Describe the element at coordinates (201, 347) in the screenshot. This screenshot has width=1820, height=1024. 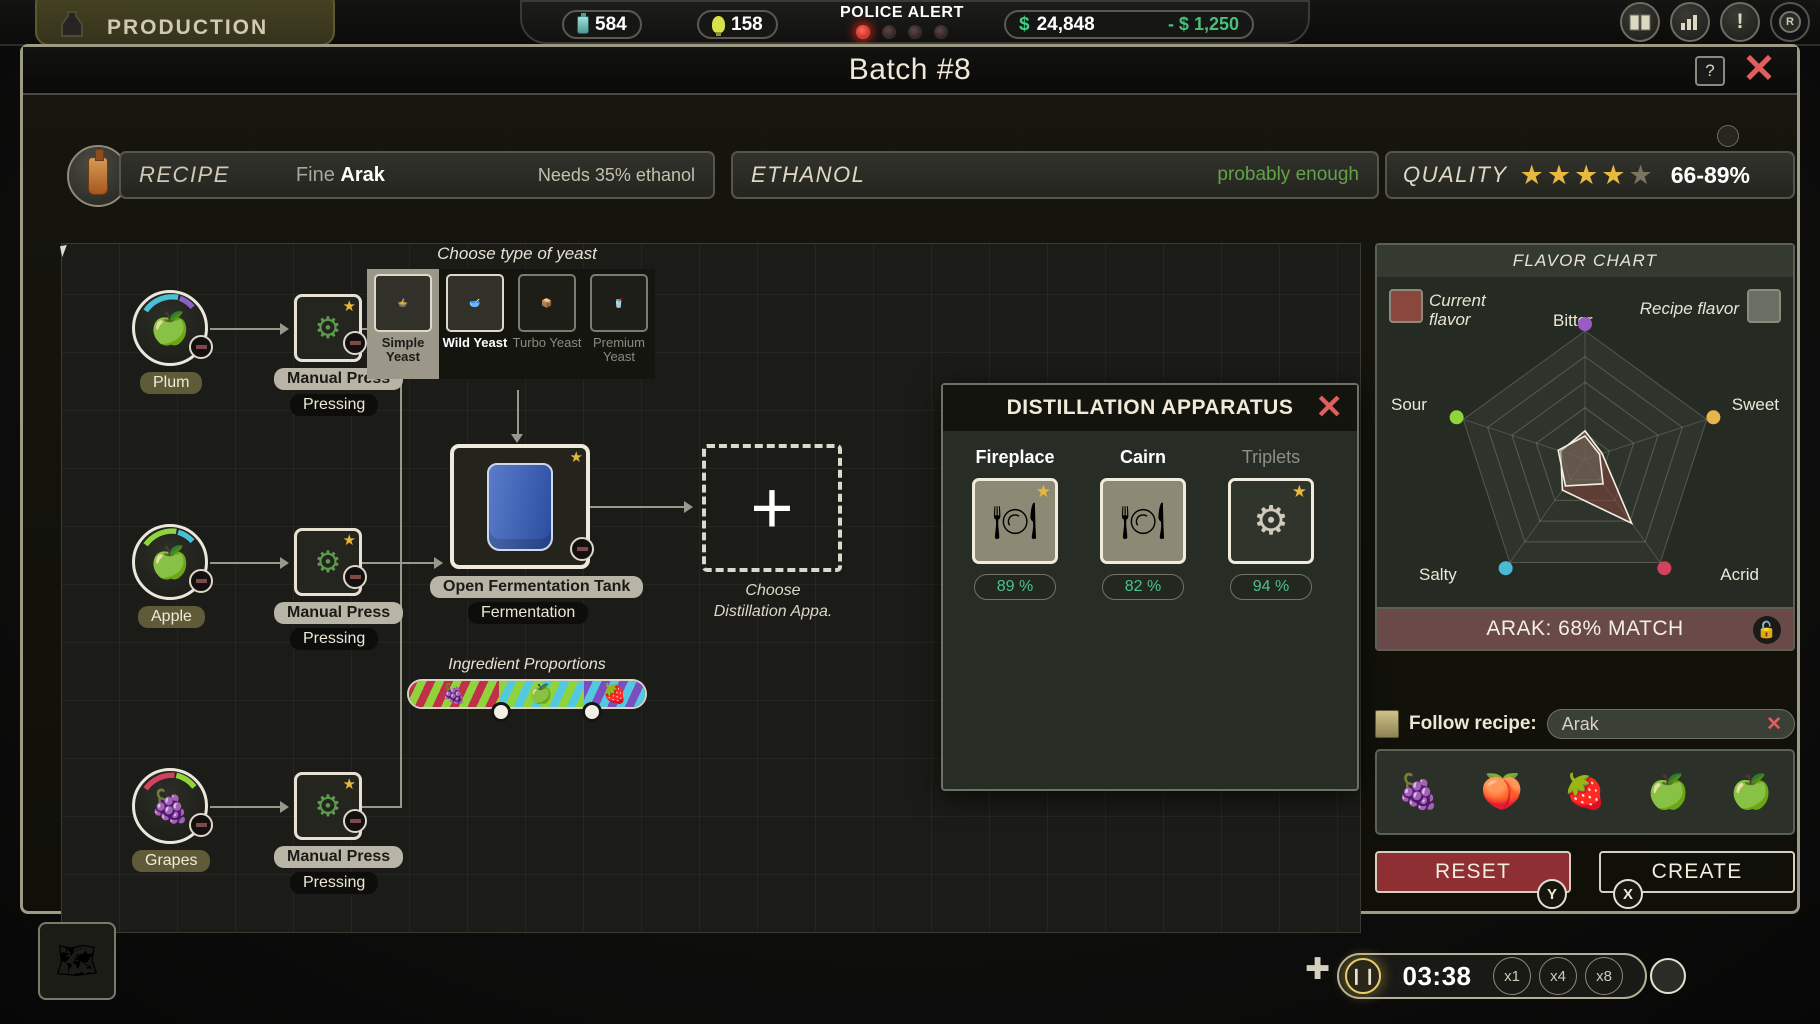
I see `plum-remove-button` at that location.